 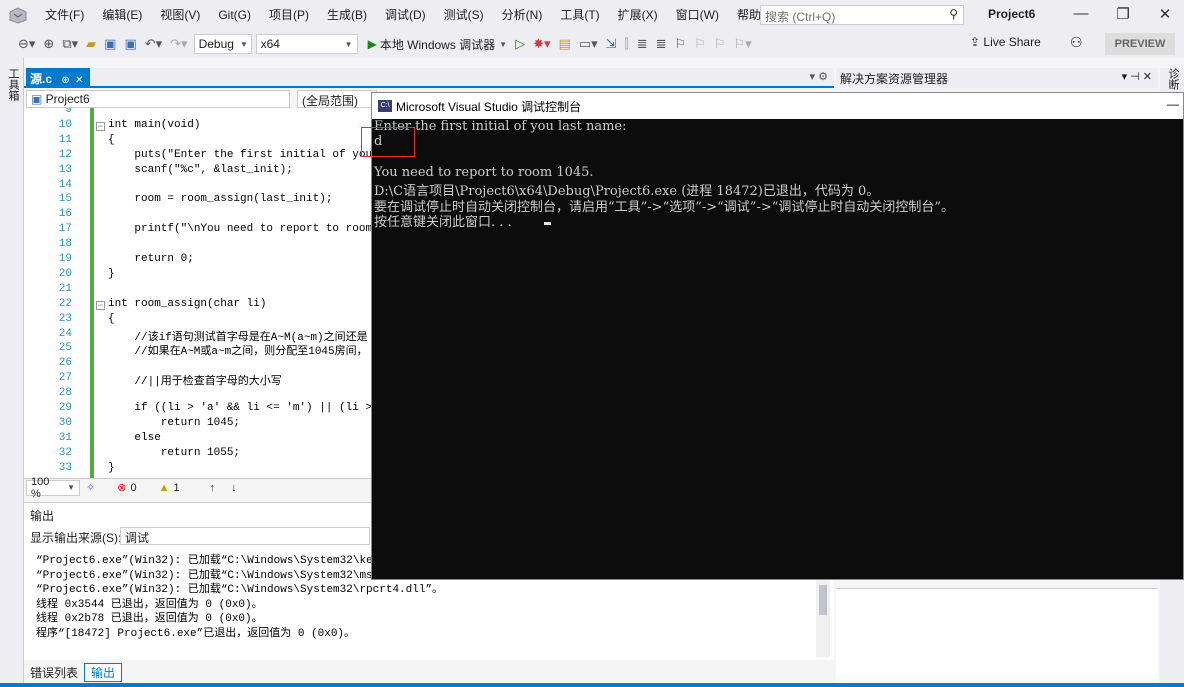 What do you see at coordinates (187, 304) in the screenshot?
I see `code-line: int room_assign(char li)` at bounding box center [187, 304].